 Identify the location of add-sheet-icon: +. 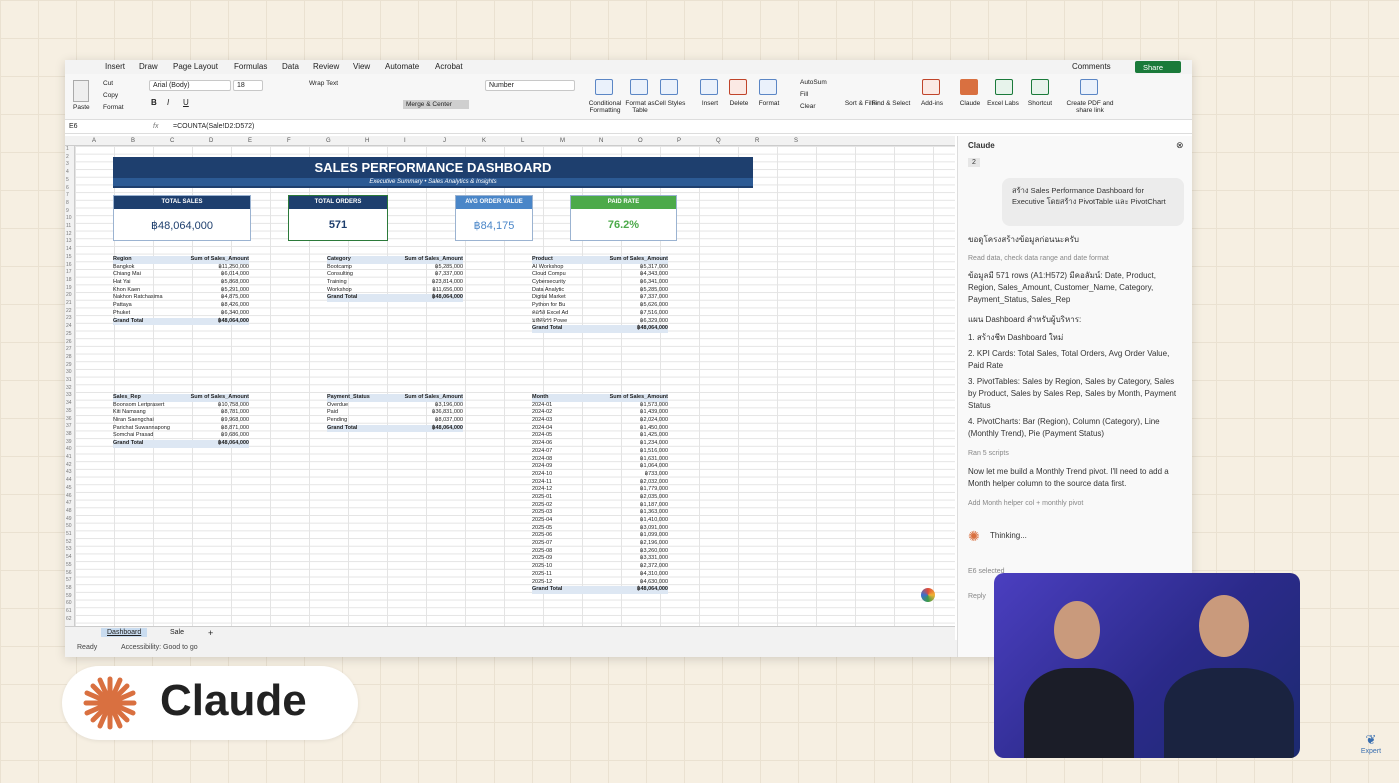
(210, 633).